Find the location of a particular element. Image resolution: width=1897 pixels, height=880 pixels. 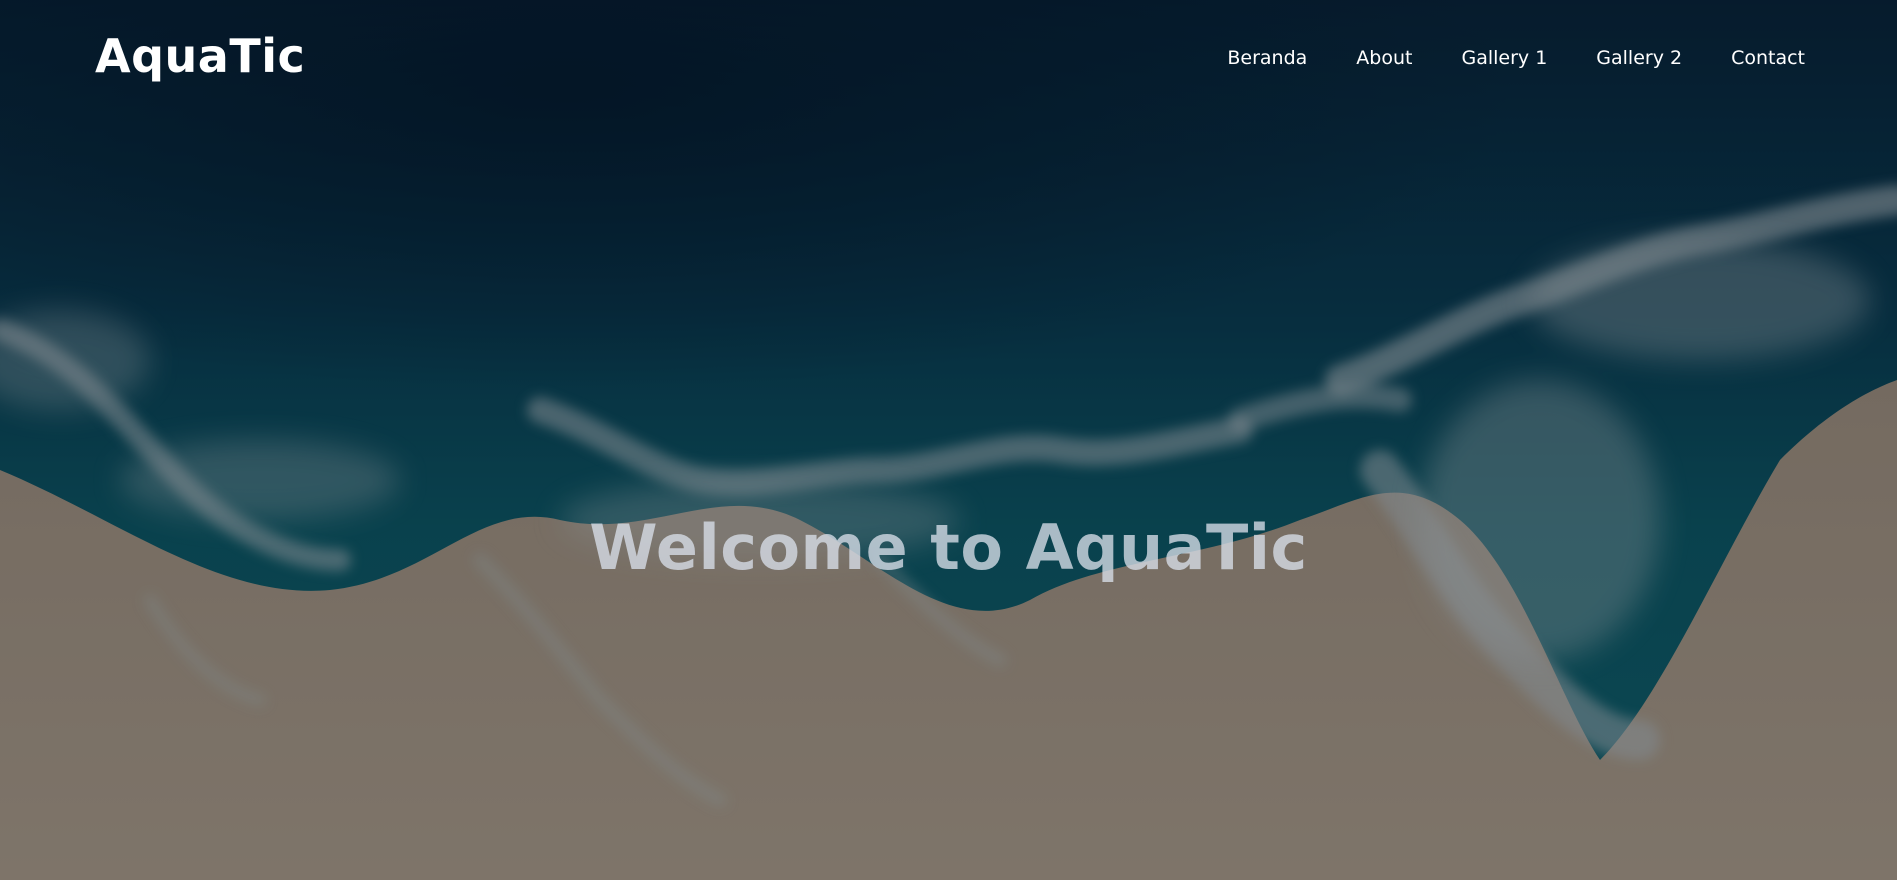

nav-link-gallery-2: Gallery 2 is located at coordinates (1639, 58).